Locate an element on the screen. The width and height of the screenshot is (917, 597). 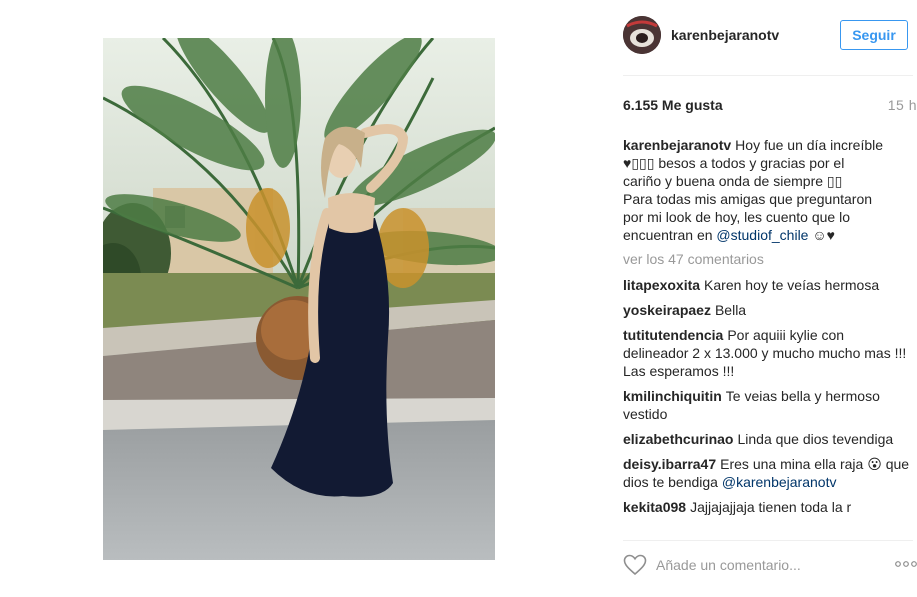
caption-emoji: ☺♥ is located at coordinates (823, 235).